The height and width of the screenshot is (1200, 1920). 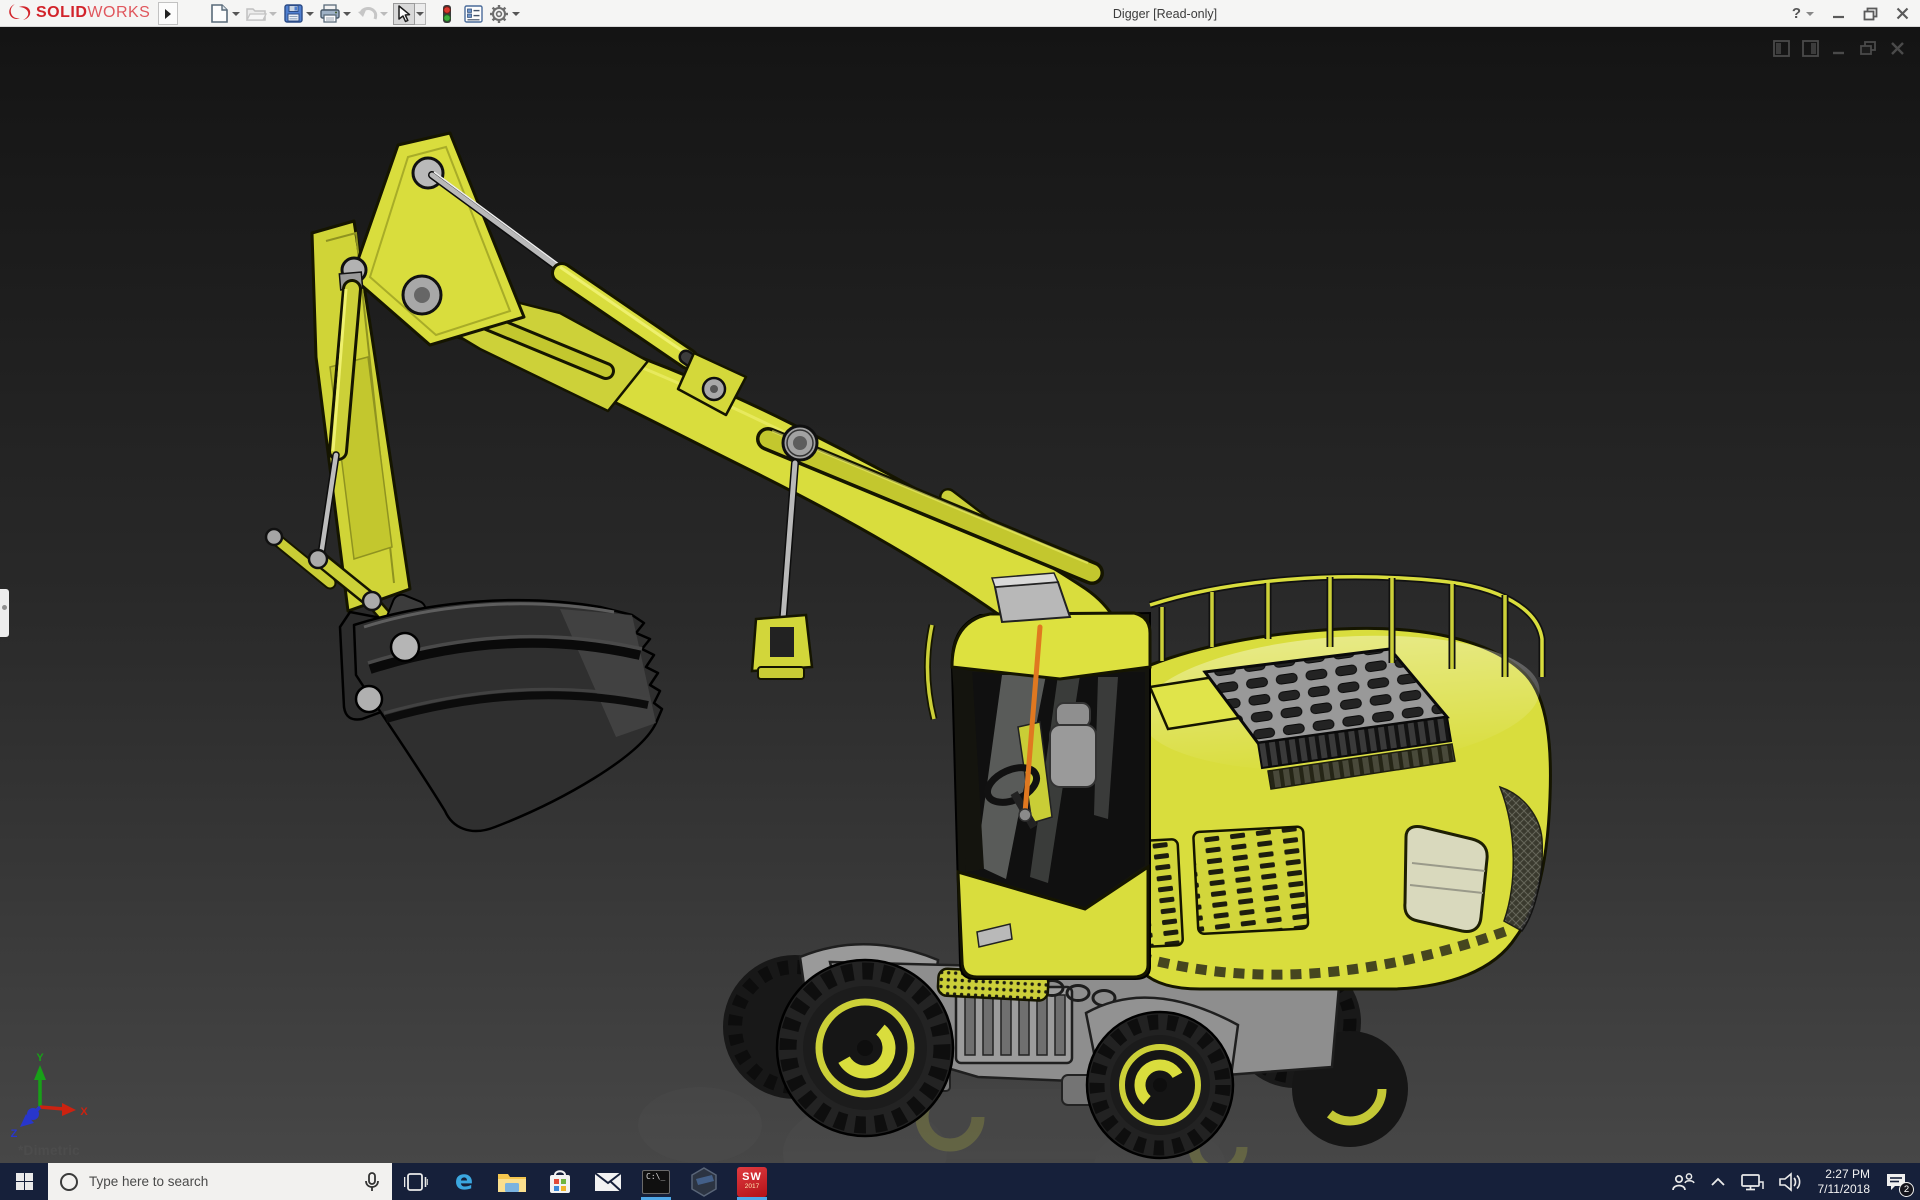 I want to click on front-right-wheel, so click(x=1160, y=1085).